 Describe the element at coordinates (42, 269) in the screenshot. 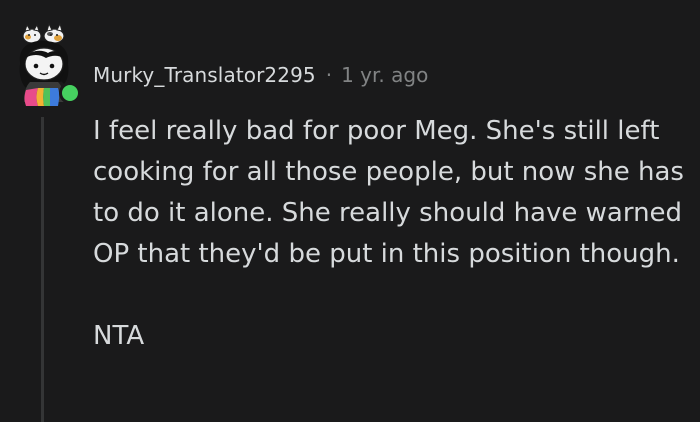

I see `thread-collapse-line` at that location.